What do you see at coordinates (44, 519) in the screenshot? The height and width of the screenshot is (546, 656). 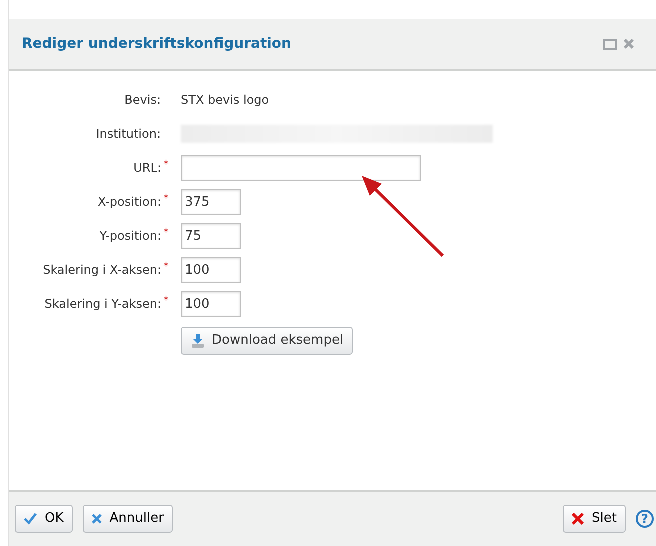 I see `ok-button: OK` at bounding box center [44, 519].